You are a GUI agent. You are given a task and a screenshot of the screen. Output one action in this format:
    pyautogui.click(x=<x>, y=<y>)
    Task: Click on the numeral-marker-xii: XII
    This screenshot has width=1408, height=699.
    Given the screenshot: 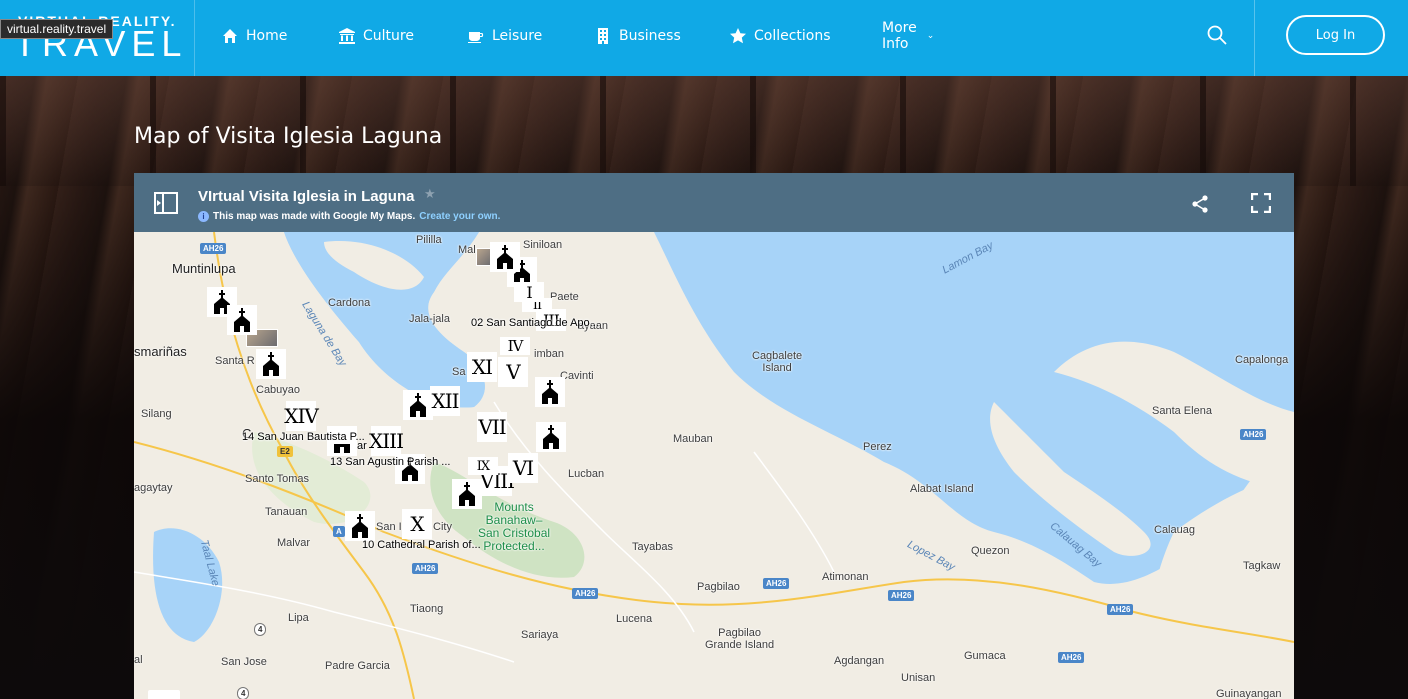 What is the action you would take?
    pyautogui.click(x=445, y=401)
    